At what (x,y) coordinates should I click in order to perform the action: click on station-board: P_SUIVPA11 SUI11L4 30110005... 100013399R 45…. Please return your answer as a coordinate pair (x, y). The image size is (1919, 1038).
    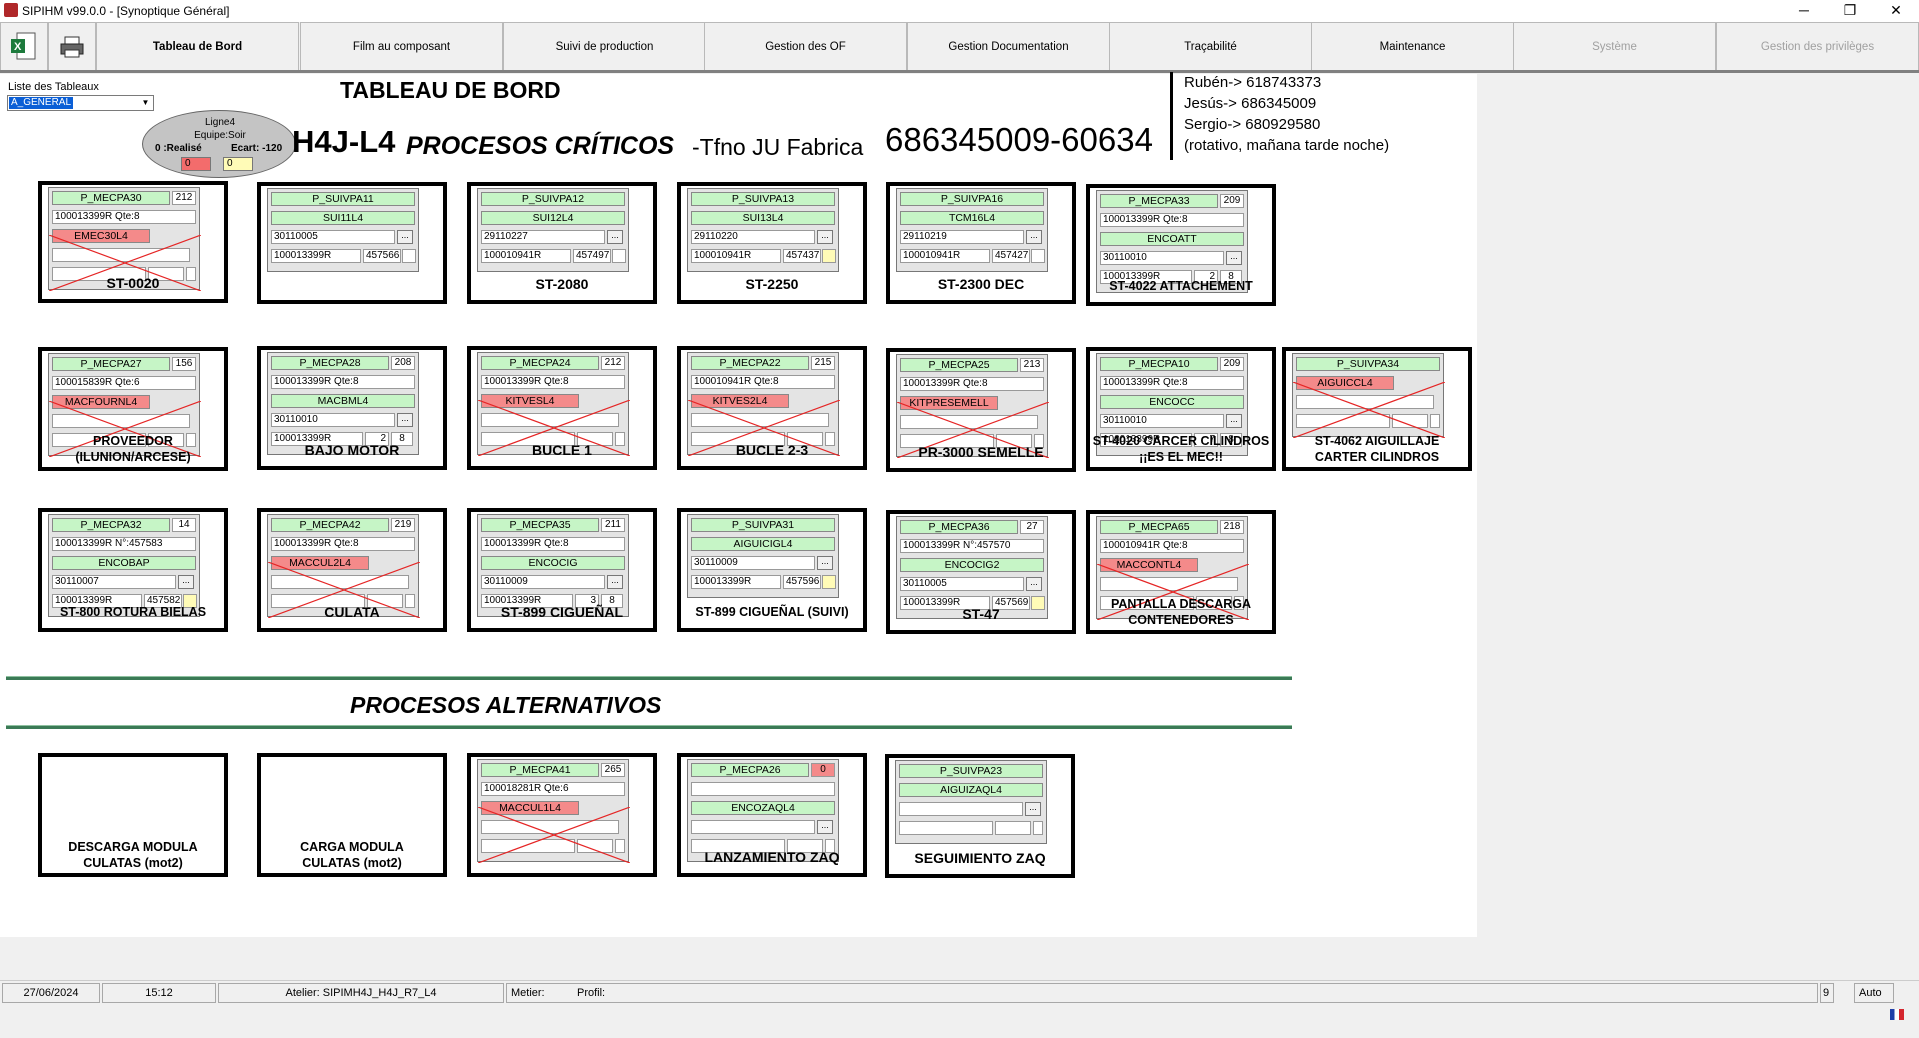
    Looking at the image, I should click on (352, 243).